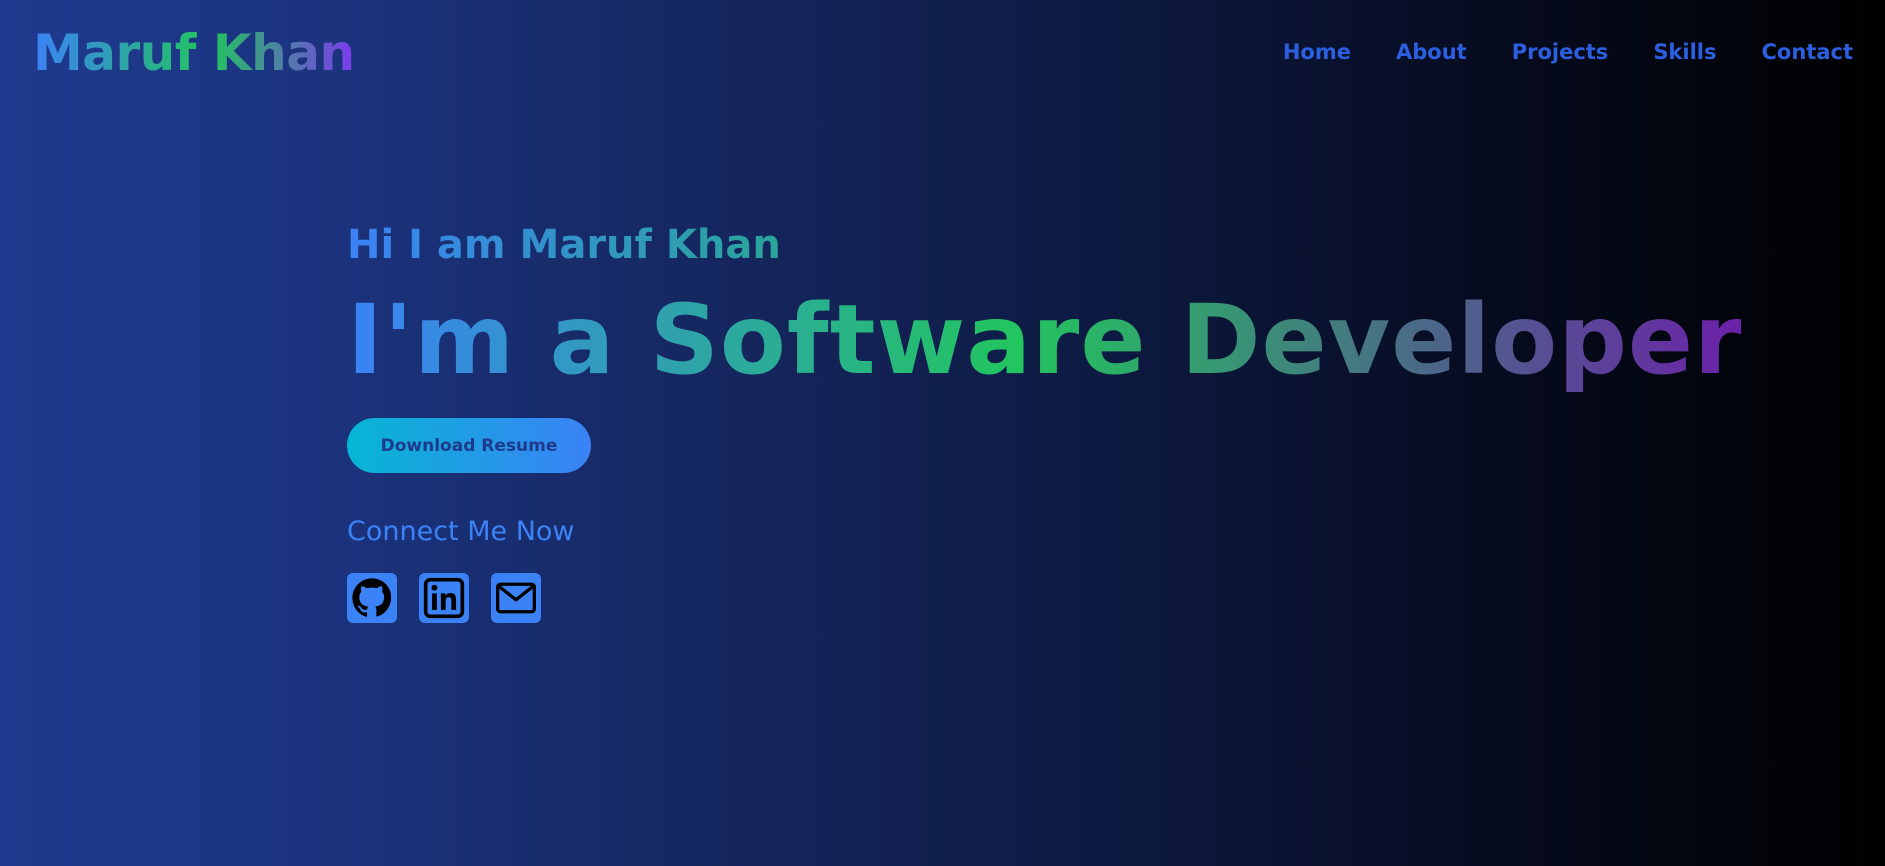  Describe the element at coordinates (1431, 52) in the screenshot. I see `nav-about-link: About` at that location.